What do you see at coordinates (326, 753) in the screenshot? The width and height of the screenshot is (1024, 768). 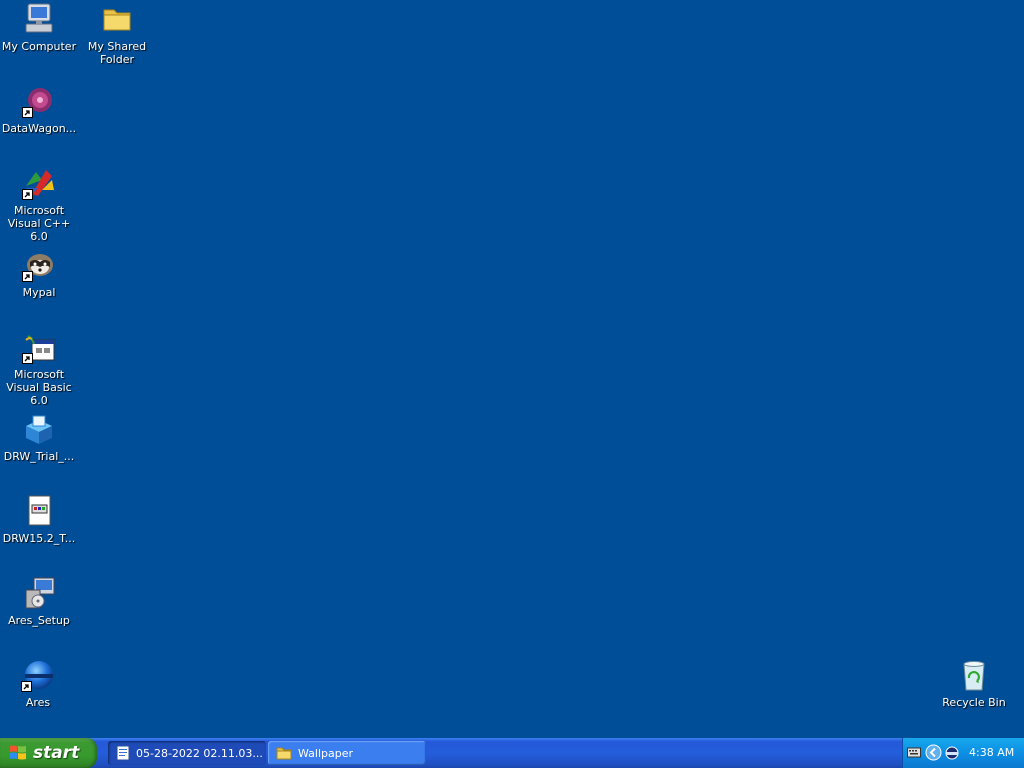 I see `taskbar-button-label: Wallpaper` at bounding box center [326, 753].